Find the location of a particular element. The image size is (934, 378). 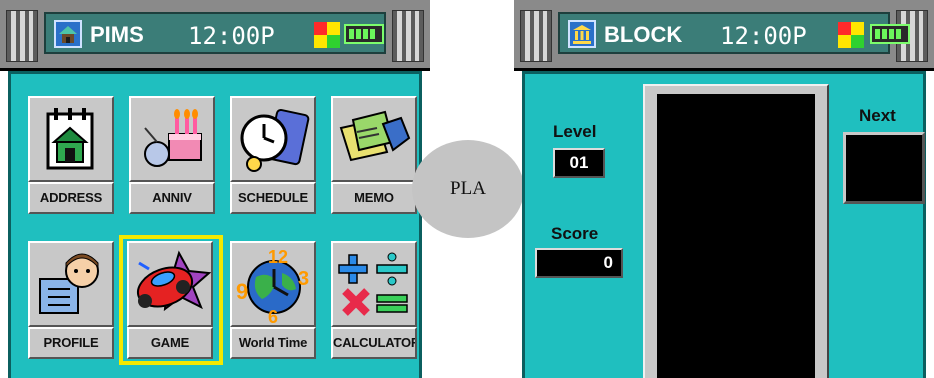

globe-clock-icon: 9 12 3 6 is located at coordinates (273, 284).